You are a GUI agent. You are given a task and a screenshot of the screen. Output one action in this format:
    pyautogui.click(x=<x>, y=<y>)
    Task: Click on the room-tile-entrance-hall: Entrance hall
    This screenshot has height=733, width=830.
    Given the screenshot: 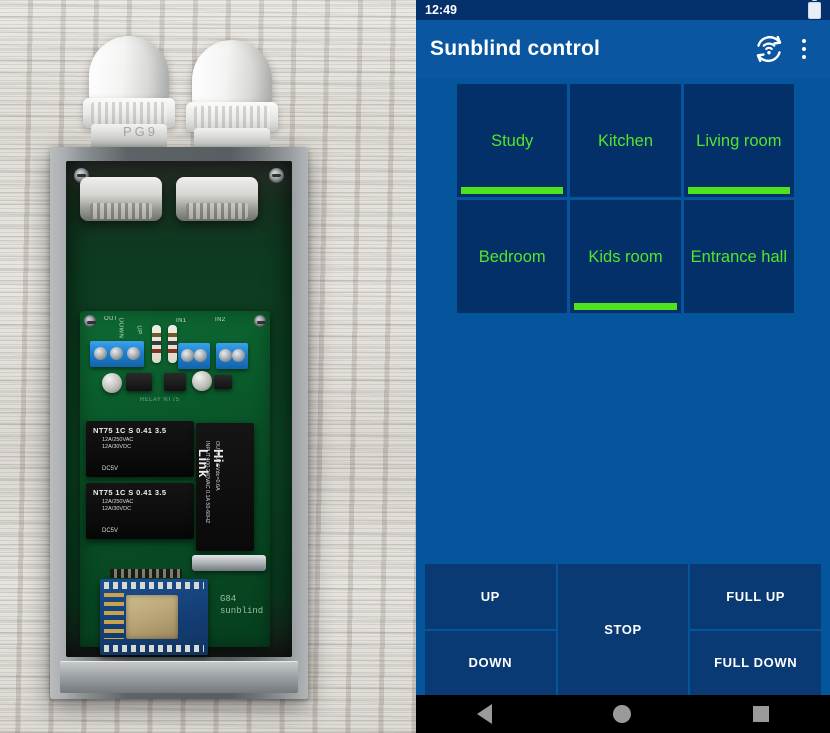 What is the action you would take?
    pyautogui.click(x=738, y=256)
    